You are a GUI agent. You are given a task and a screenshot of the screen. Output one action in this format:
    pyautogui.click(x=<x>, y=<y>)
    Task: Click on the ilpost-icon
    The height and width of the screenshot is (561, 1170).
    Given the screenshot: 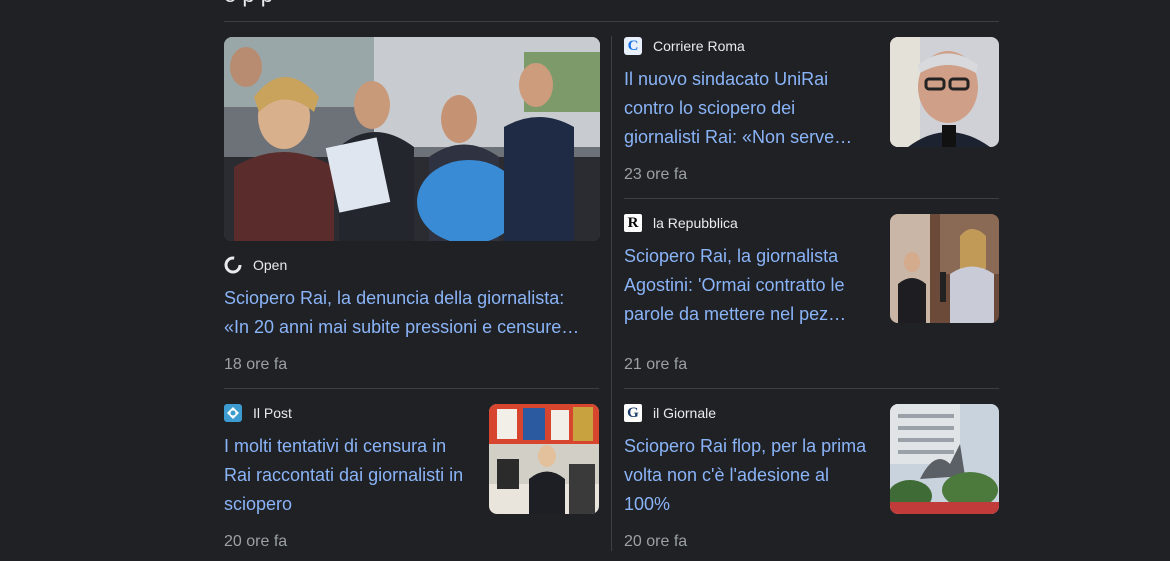 What is the action you would take?
    pyautogui.click(x=233, y=413)
    